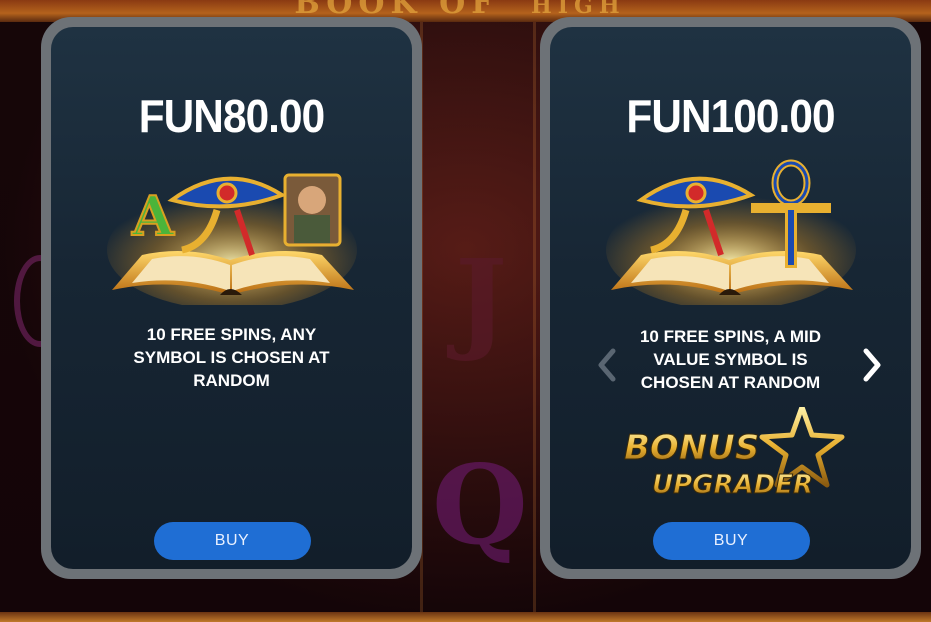 This screenshot has height=622, width=931. Describe the element at coordinates (607, 365) in the screenshot. I see `chevron-left-icon` at that location.